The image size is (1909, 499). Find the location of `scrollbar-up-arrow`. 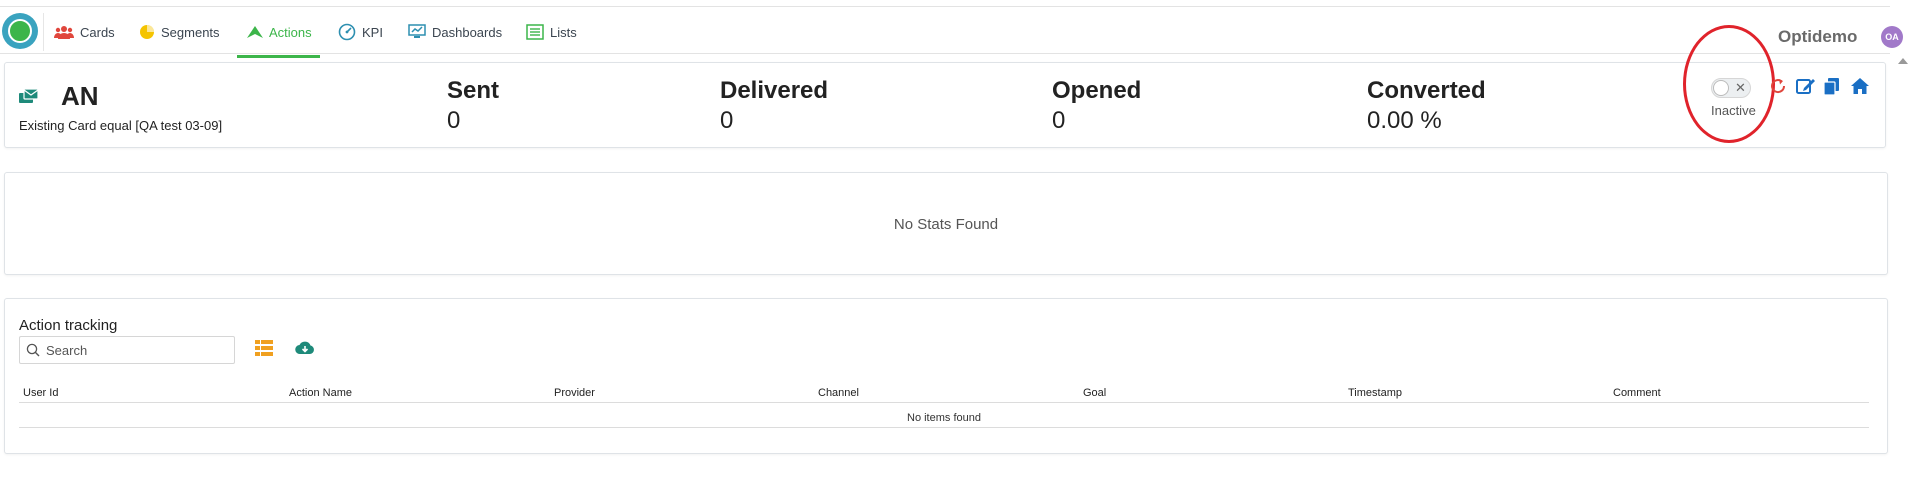

scrollbar-up-arrow is located at coordinates (1903, 61).